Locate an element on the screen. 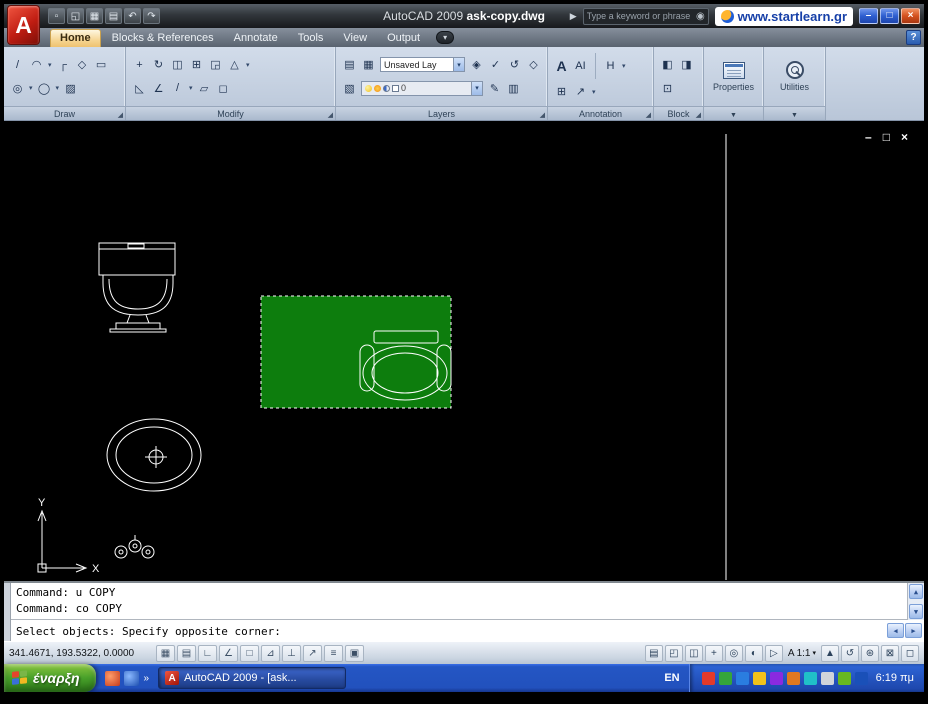 The height and width of the screenshot is (704, 928). annotation-autoscale-button: ↺ is located at coordinates (850, 653).